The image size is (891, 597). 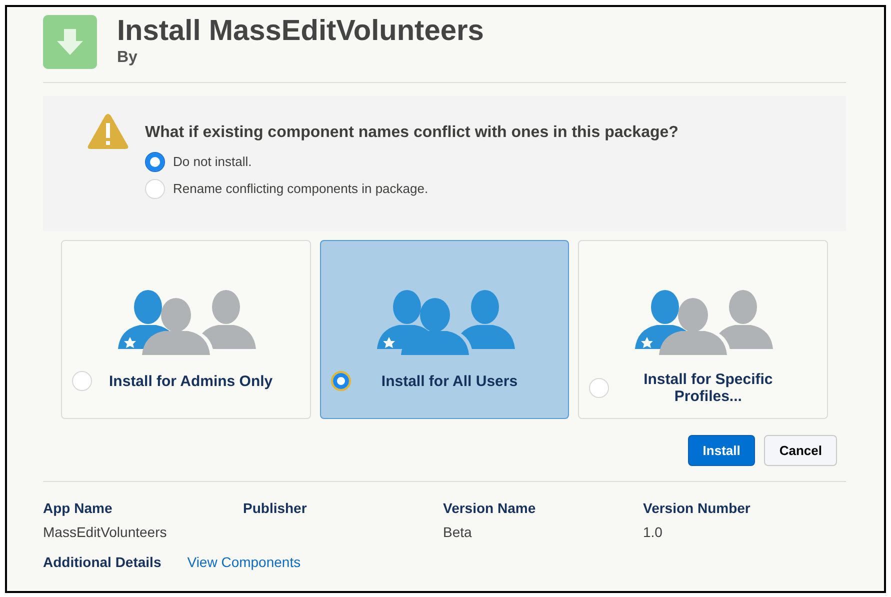 I want to click on detail-value: 1.0, so click(x=653, y=532).